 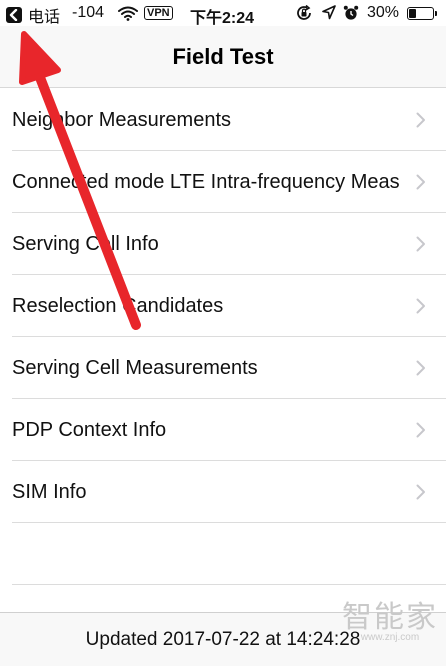 What do you see at coordinates (351, 15) in the screenshot?
I see `alarm-icon` at bounding box center [351, 15].